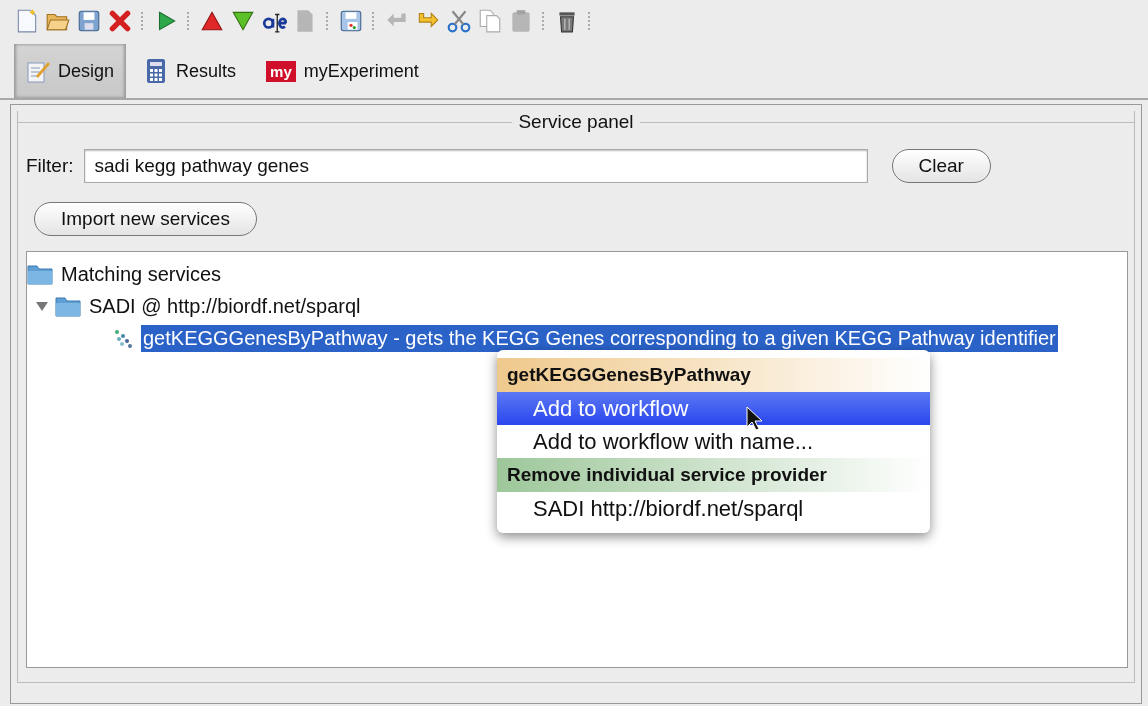  What do you see at coordinates (225, 306) in the screenshot?
I see `tree-item: SADI @ http://biordf.net/sparql` at bounding box center [225, 306].